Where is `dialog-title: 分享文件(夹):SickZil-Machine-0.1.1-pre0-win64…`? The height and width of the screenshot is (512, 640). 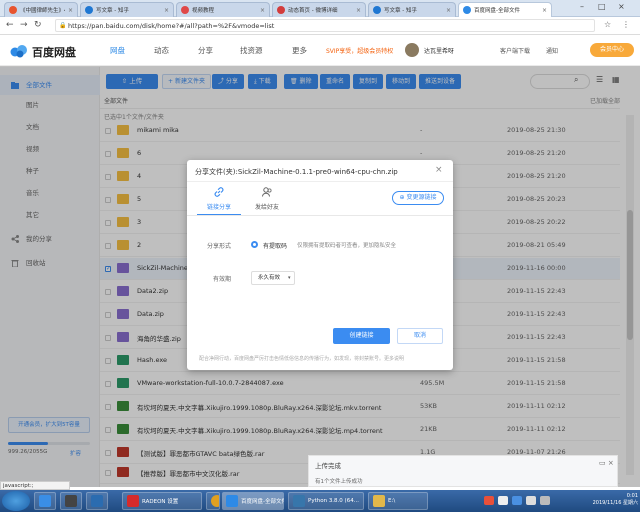 dialog-title: 分享文件(夹):SickZil-Machine-0.1.1-pre0-win64… is located at coordinates (296, 172).